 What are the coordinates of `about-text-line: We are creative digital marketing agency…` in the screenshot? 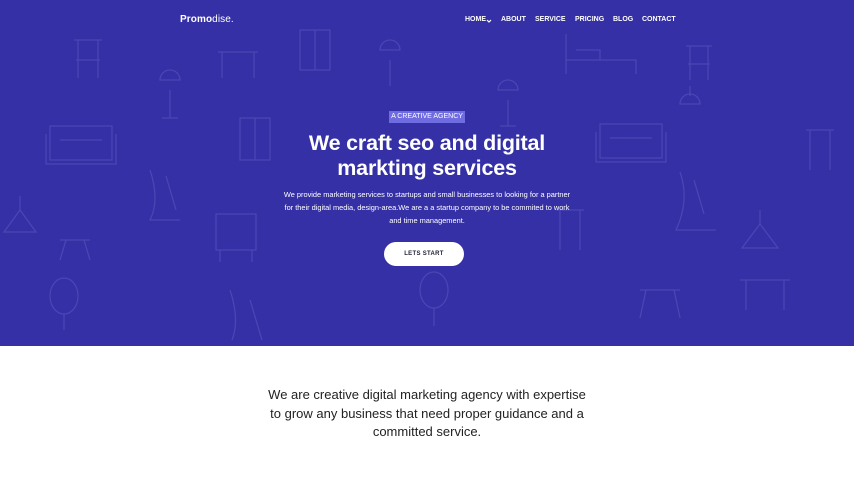 It's located at (427, 394).